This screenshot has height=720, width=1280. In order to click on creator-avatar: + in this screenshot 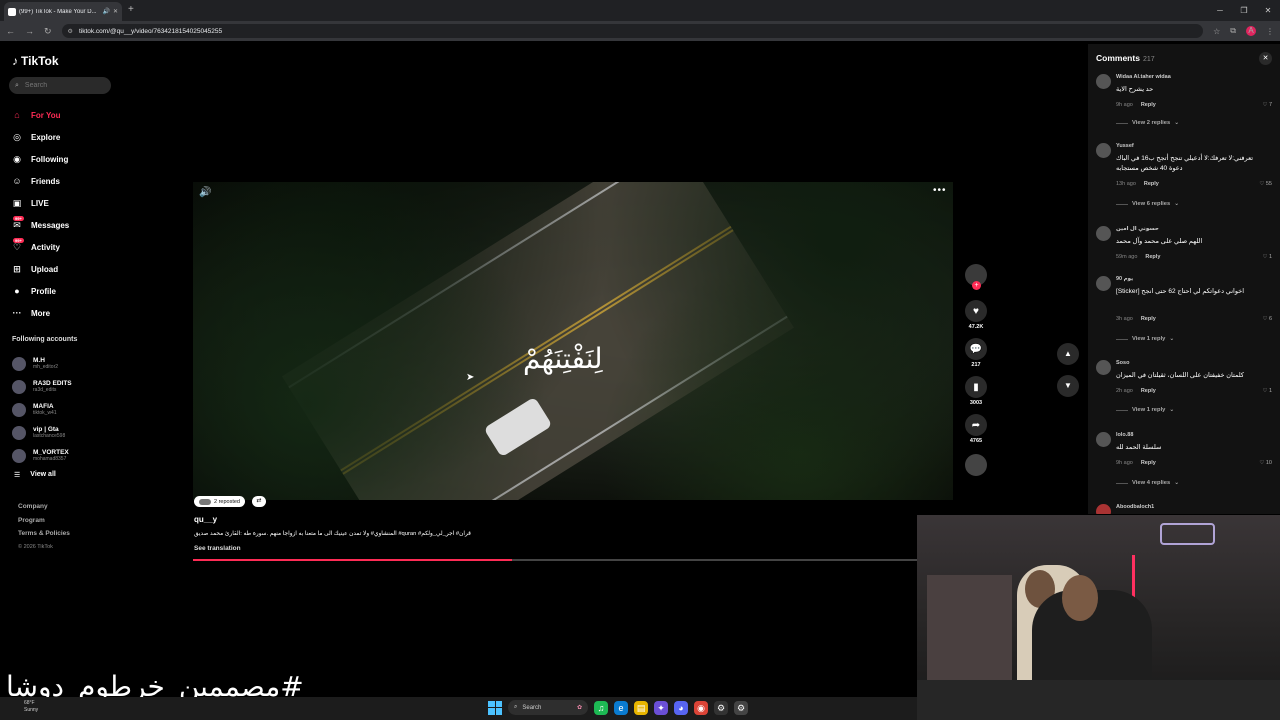, I will do `click(976, 277)`.